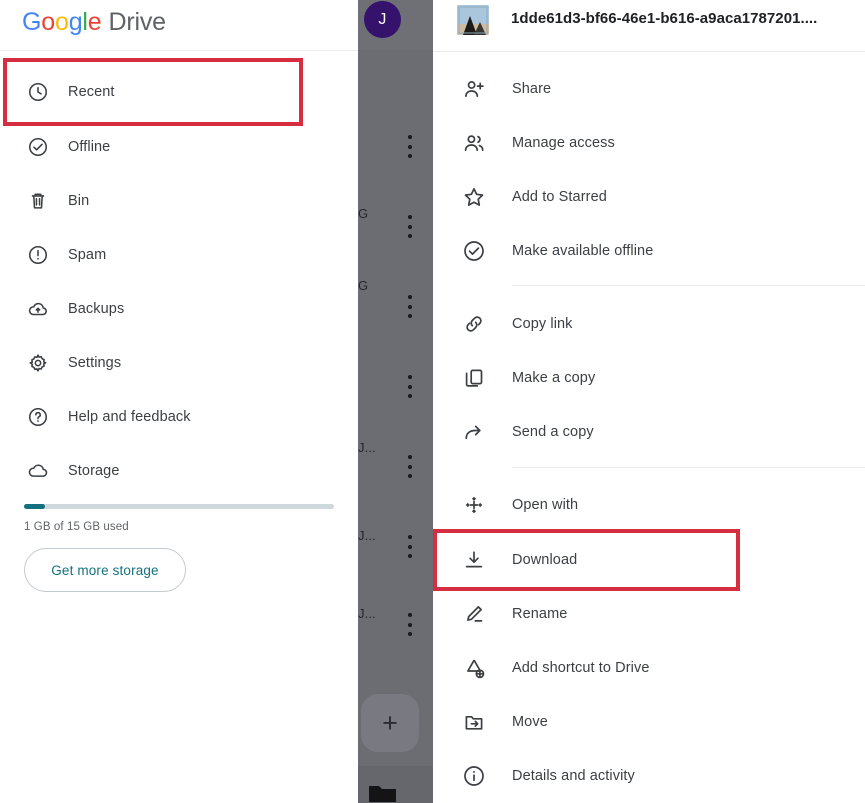  I want to click on link-icon, so click(474, 324).